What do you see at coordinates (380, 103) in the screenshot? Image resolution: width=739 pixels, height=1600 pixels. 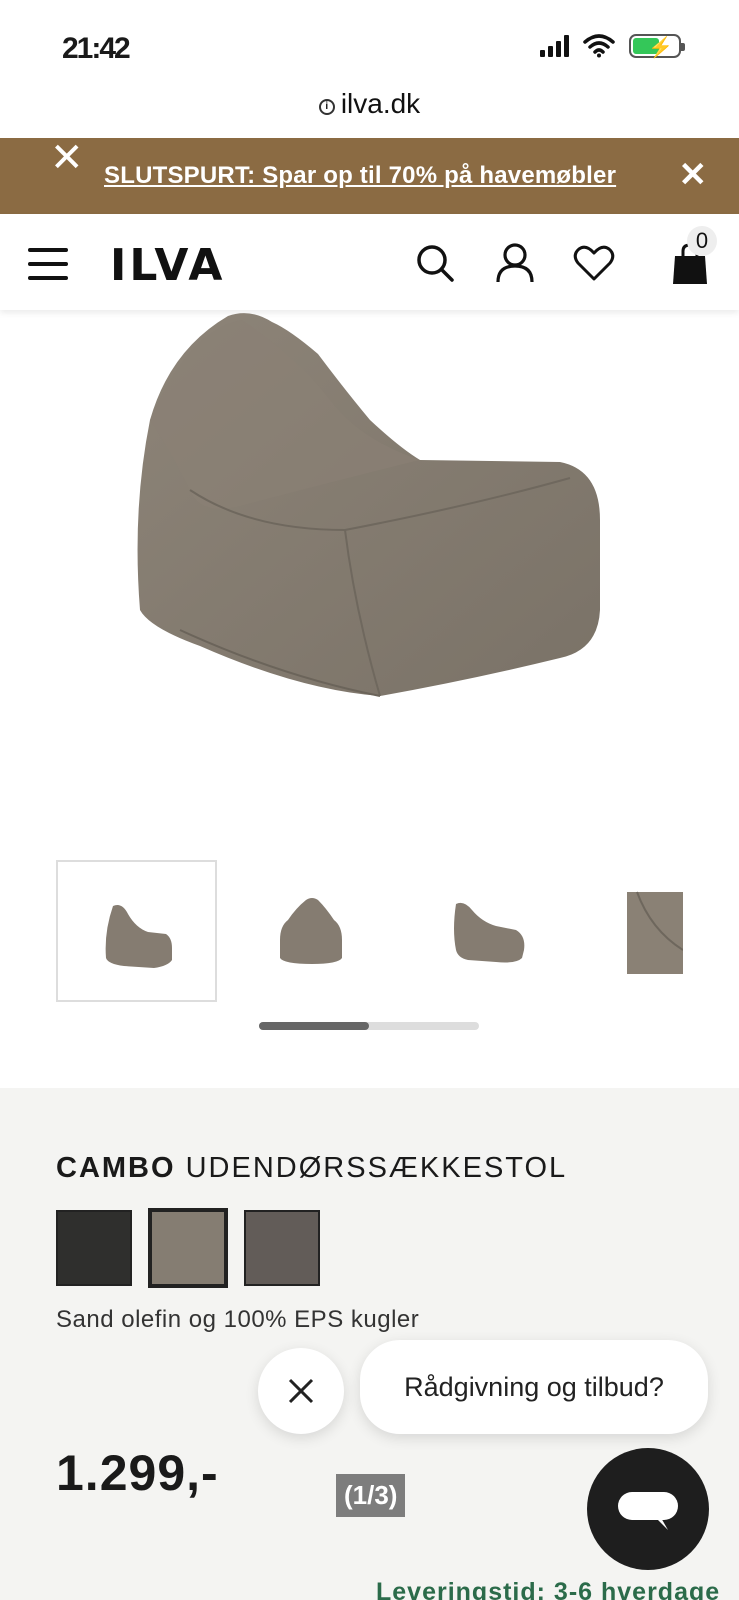 I see `url-text: ilva.dk` at bounding box center [380, 103].